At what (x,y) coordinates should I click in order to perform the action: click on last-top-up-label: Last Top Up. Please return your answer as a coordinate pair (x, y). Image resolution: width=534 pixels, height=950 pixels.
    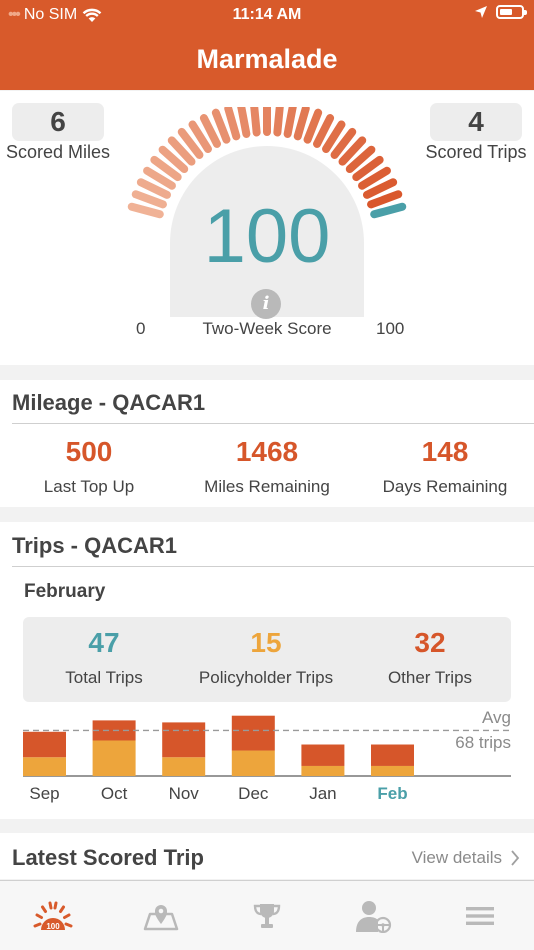
    Looking at the image, I should click on (89, 486).